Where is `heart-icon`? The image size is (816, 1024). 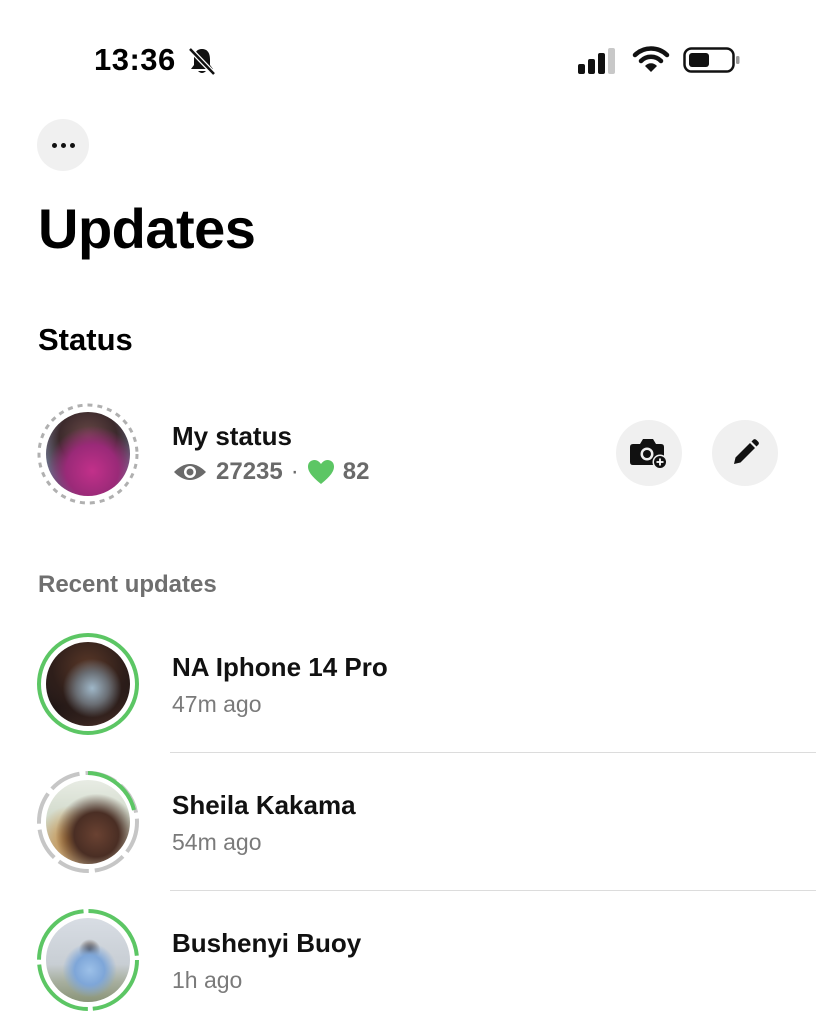 heart-icon is located at coordinates (320, 472).